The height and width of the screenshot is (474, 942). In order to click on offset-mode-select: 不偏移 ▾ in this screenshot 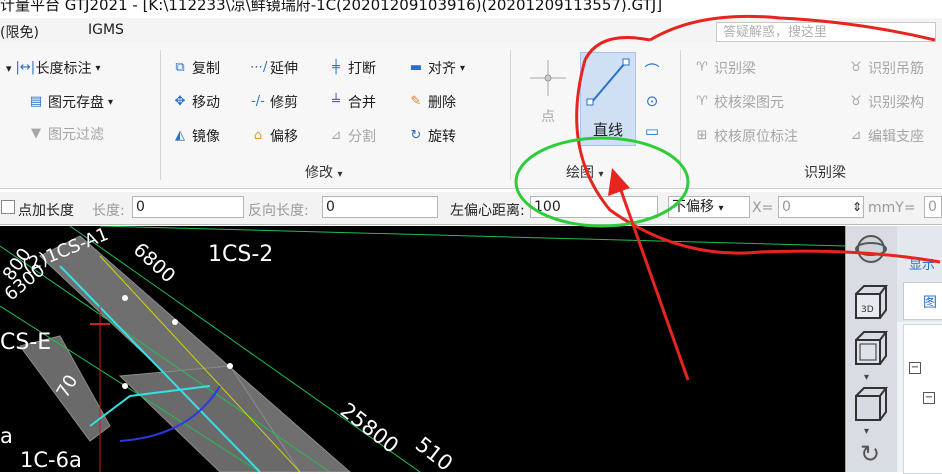, I will do `click(709, 207)`.